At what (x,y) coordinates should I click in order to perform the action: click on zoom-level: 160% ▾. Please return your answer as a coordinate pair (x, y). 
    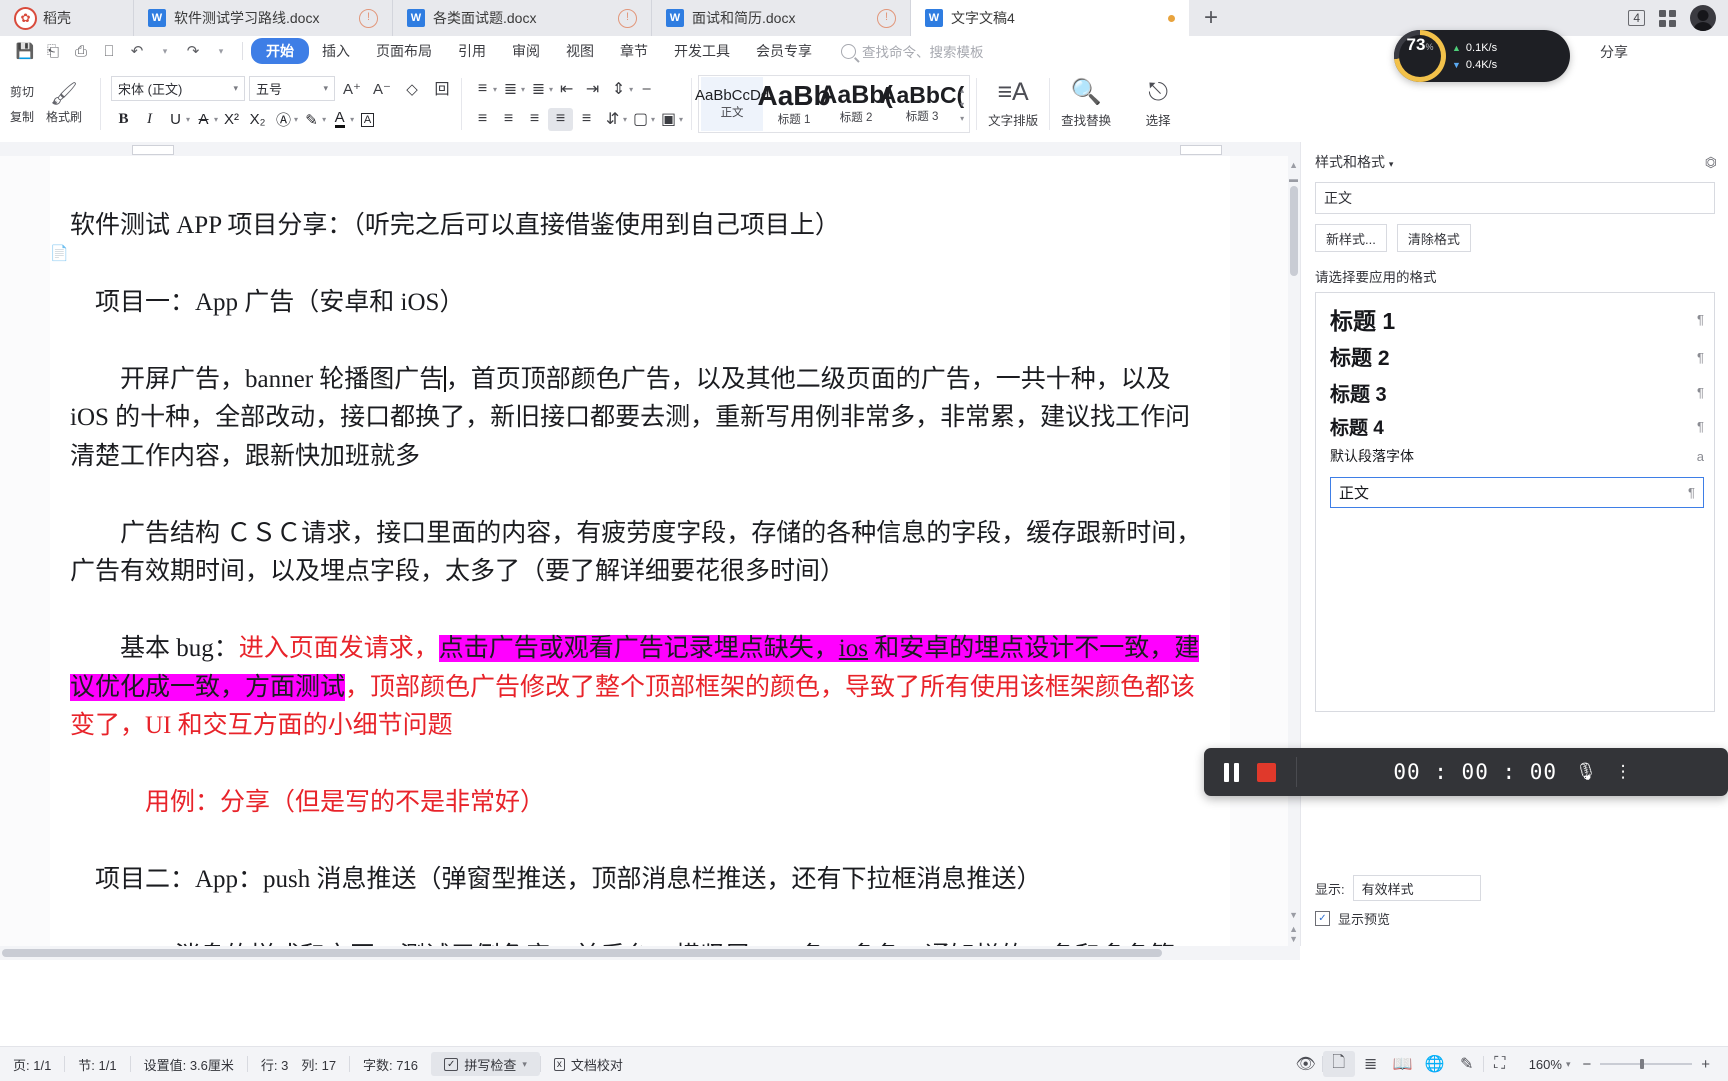
    Looking at the image, I should click on (1545, 1064).